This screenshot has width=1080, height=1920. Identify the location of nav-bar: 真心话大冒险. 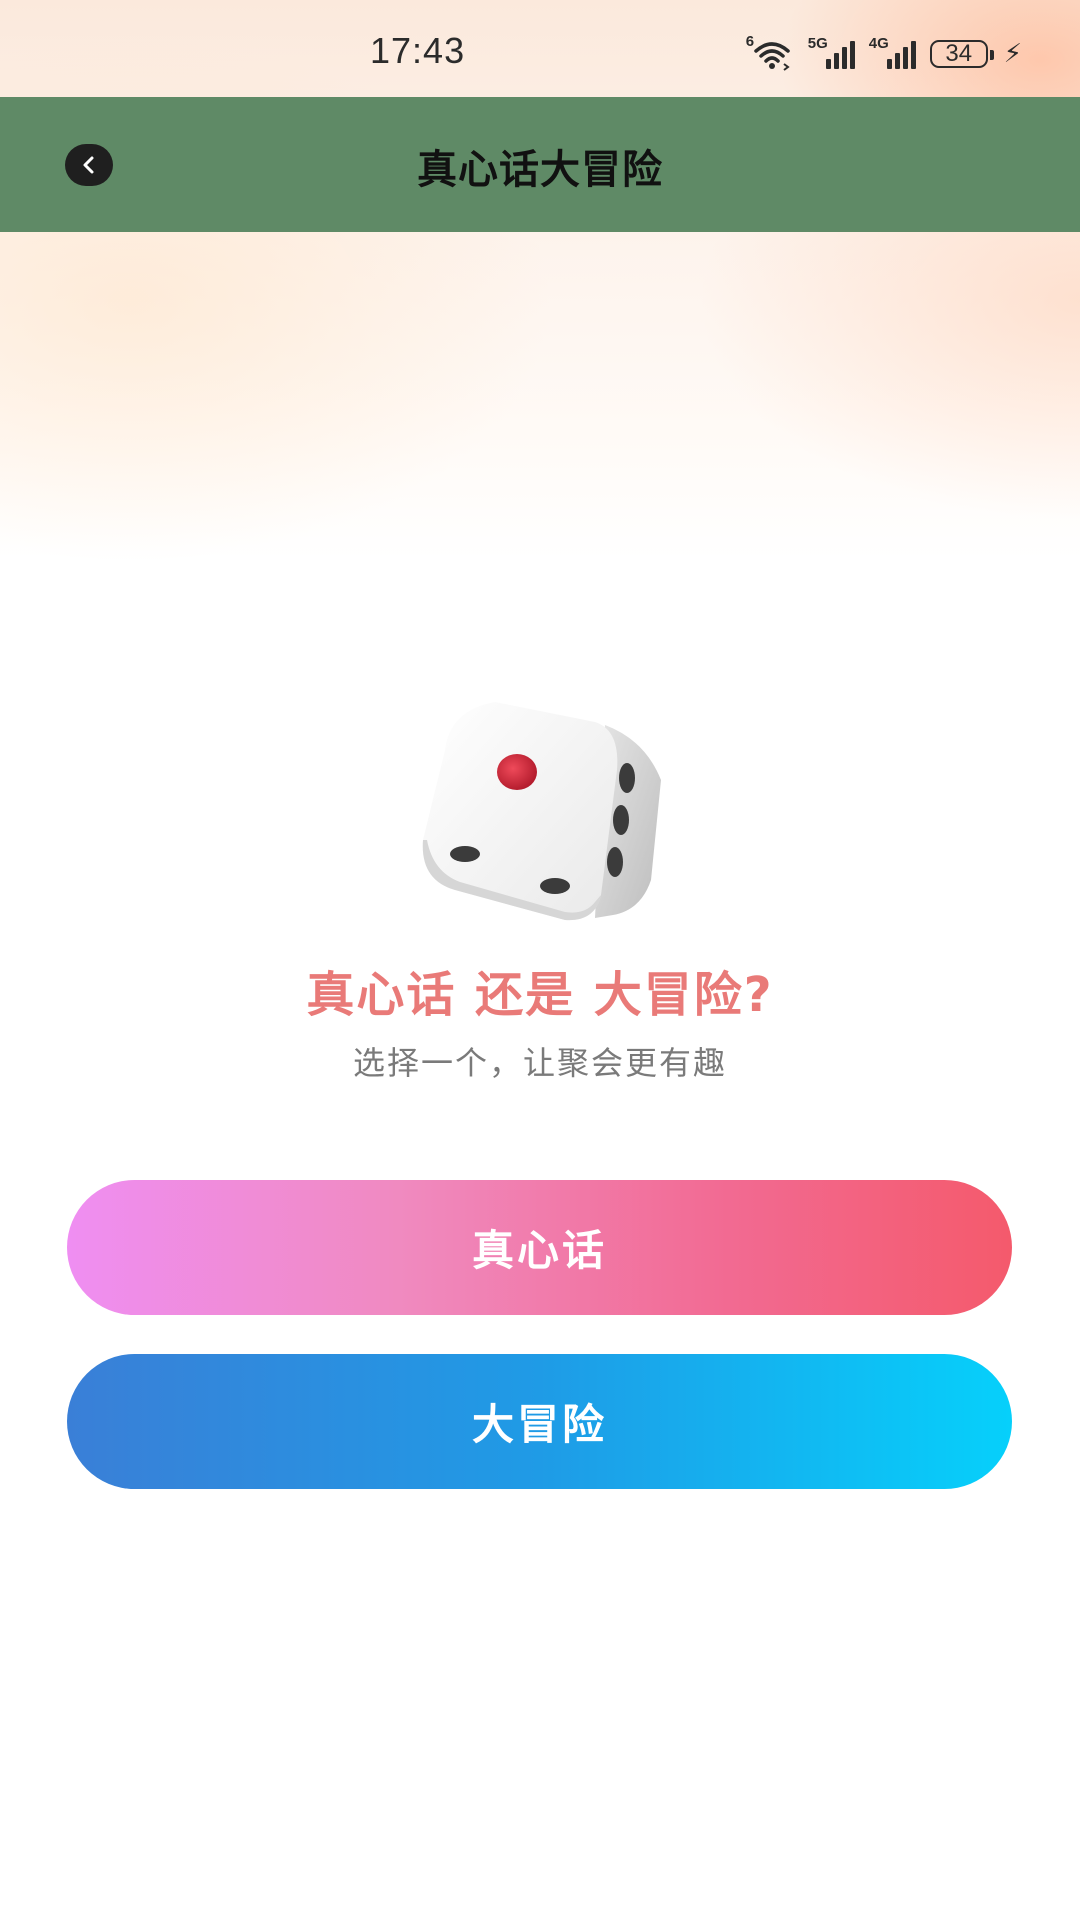
(540, 164).